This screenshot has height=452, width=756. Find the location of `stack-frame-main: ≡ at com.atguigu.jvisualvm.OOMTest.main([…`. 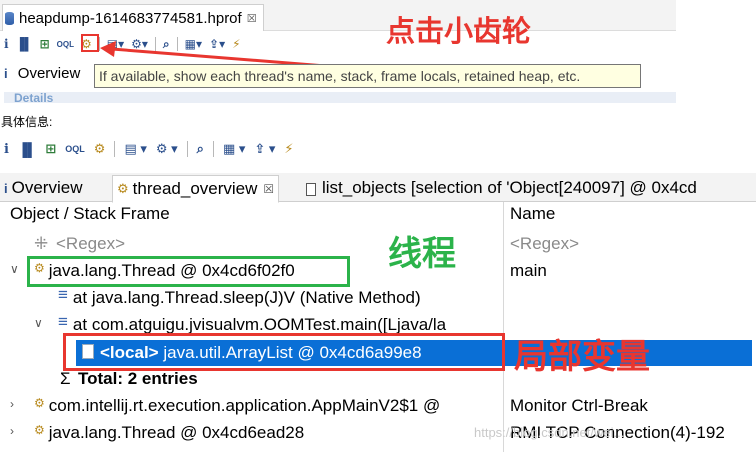

stack-frame-main: ≡ at com.atguigu.jvisualvm.OOMTest.main([… is located at coordinates (252, 323).